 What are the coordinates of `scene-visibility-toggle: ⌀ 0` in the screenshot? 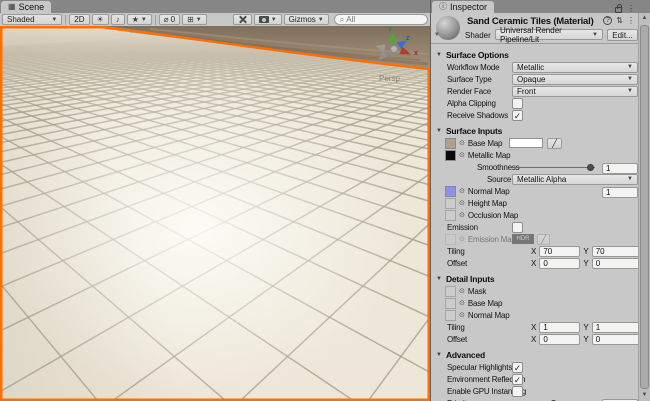 It's located at (169, 19).